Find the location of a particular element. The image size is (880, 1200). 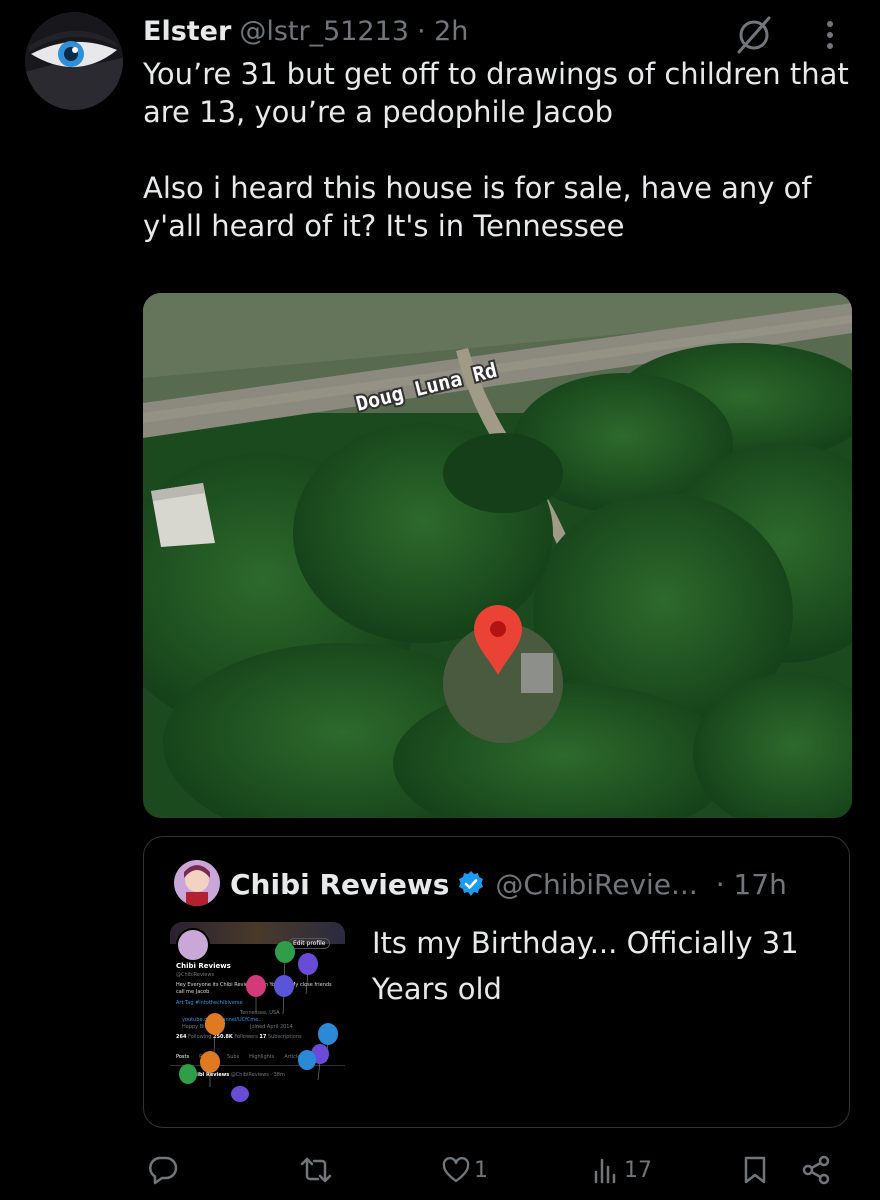

more-options-icon is located at coordinates (830, 35).